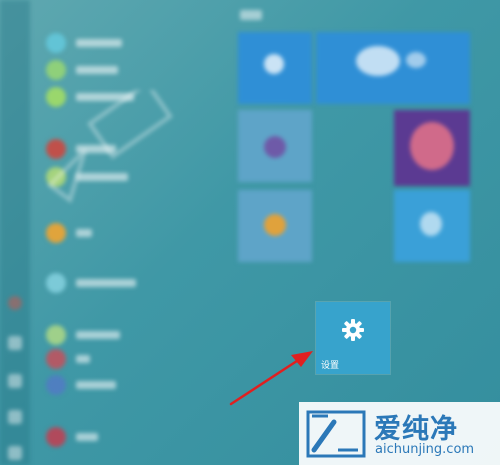 The height and width of the screenshot is (465, 500). I want to click on watermark-logo: 爱纯净 aichunjing.com, so click(399, 433).